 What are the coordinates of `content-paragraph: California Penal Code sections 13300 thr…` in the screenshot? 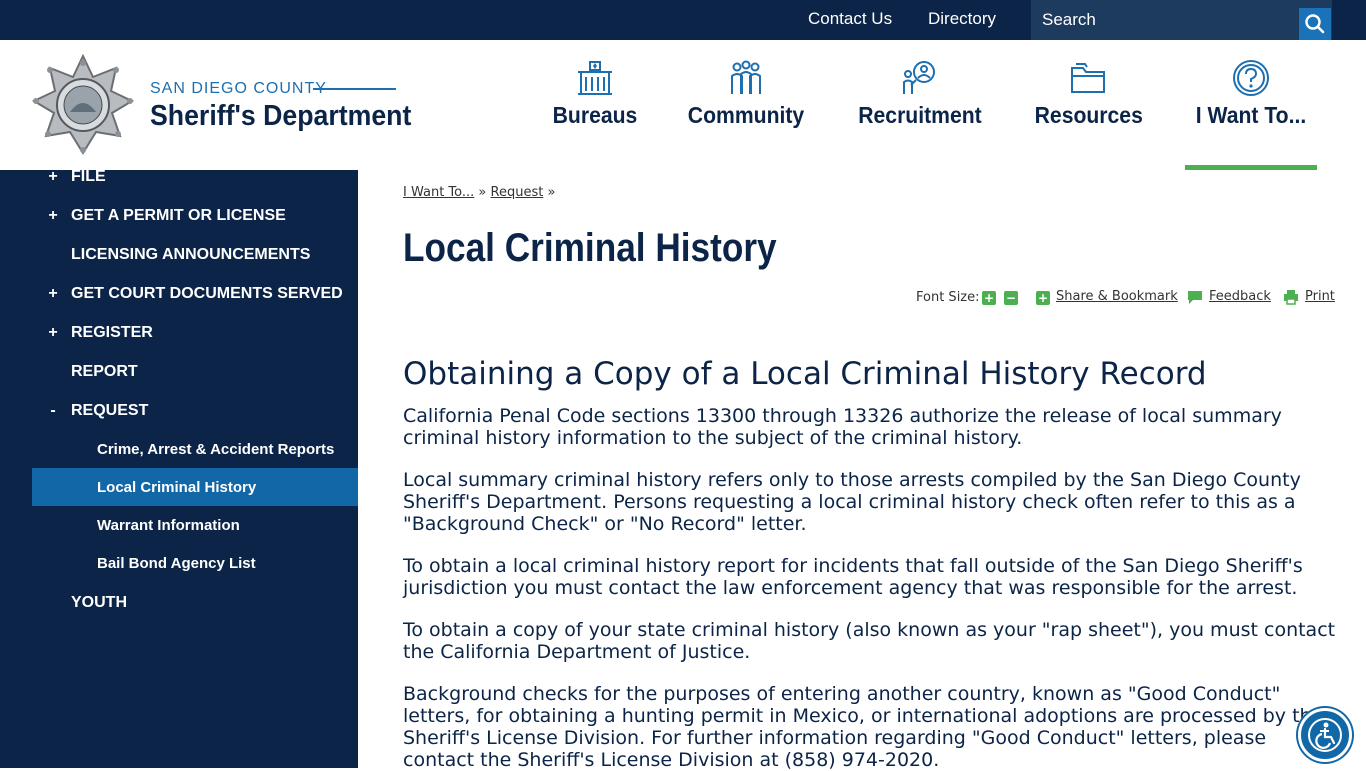 It's located at (842, 427).